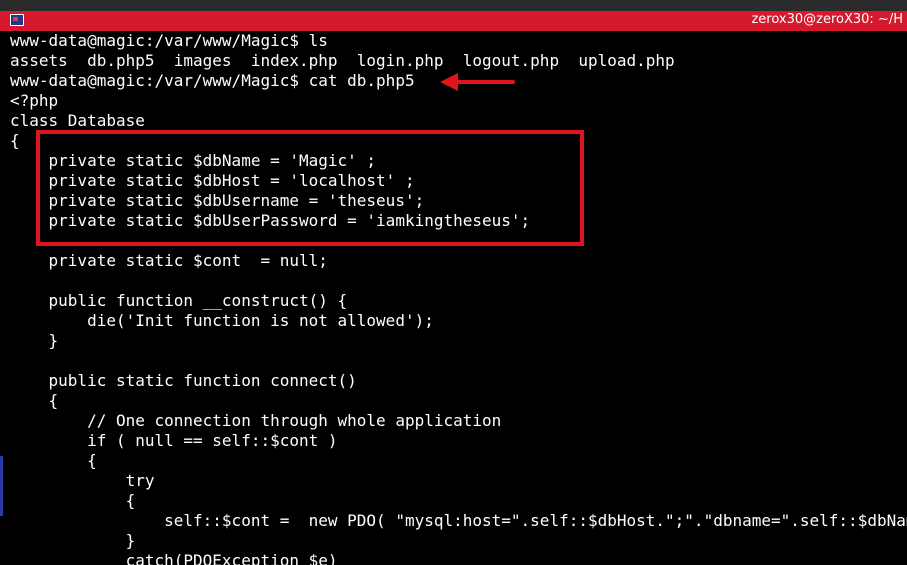 The height and width of the screenshot is (565, 907). Describe the element at coordinates (183, 380) in the screenshot. I see `terminal-line: public static function connect()` at that location.